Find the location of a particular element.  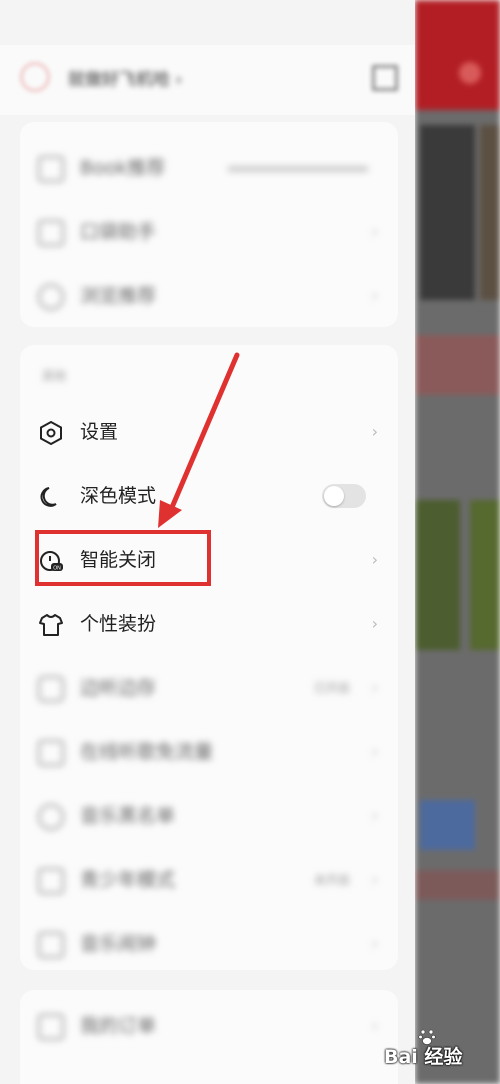

headphones-icon is located at coordinates (51, 689).